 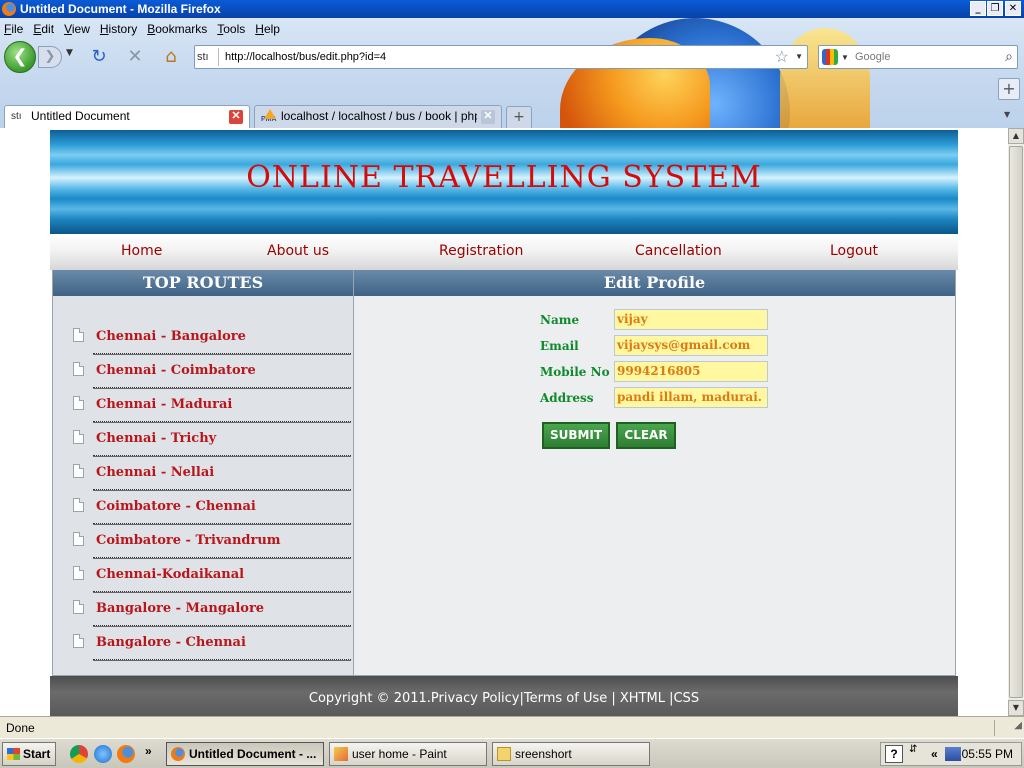 I want to click on url-input: http://localhost/bus/edit.php?id=4, so click(x=305, y=57).